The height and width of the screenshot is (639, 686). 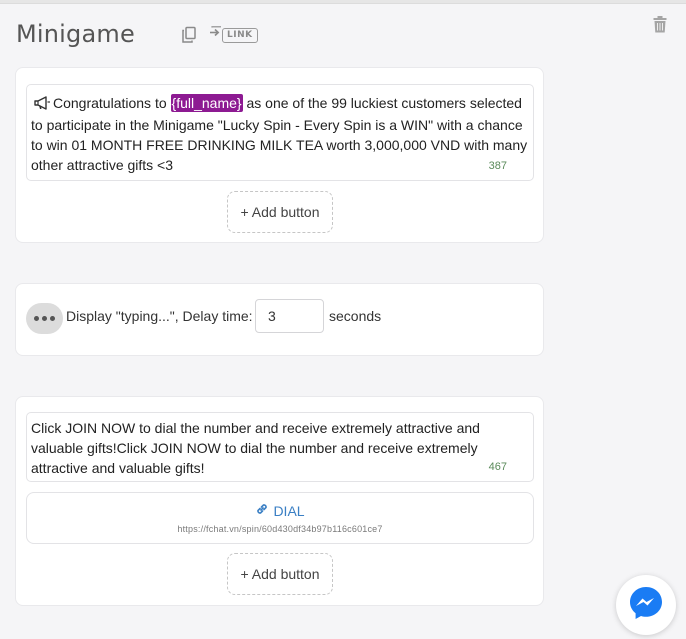 What do you see at coordinates (44, 318) in the screenshot?
I see `typing-dots-icon` at bounding box center [44, 318].